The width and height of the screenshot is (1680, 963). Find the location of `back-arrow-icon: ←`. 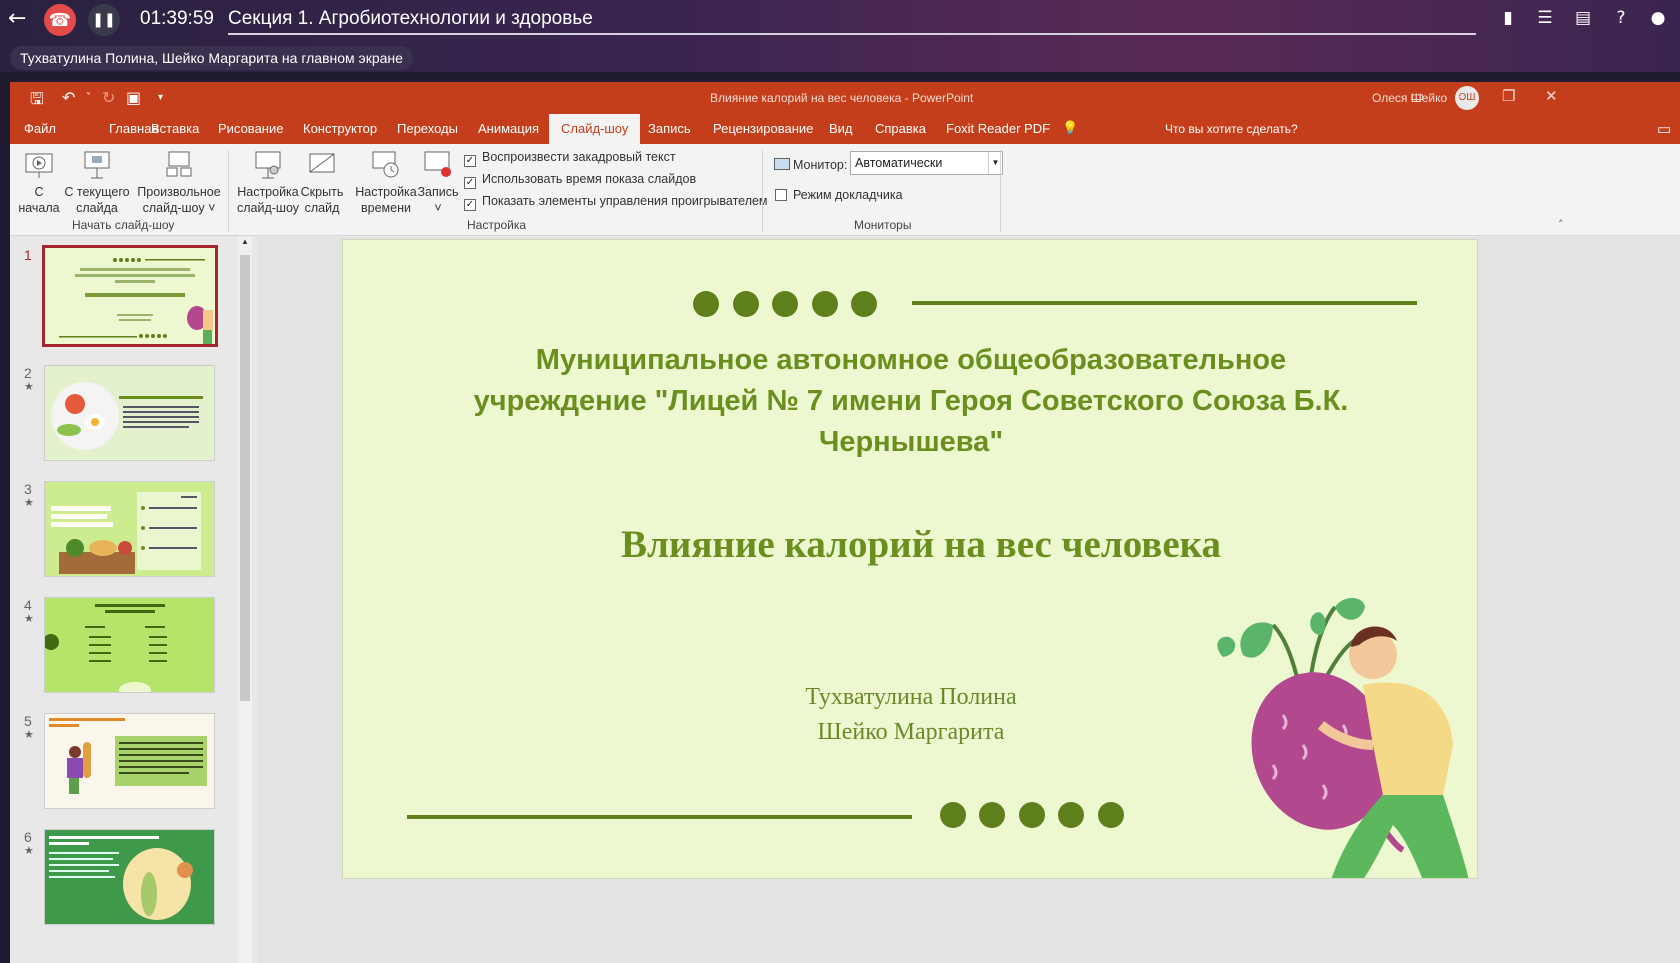

back-arrow-icon: ← is located at coordinates (17, 18).